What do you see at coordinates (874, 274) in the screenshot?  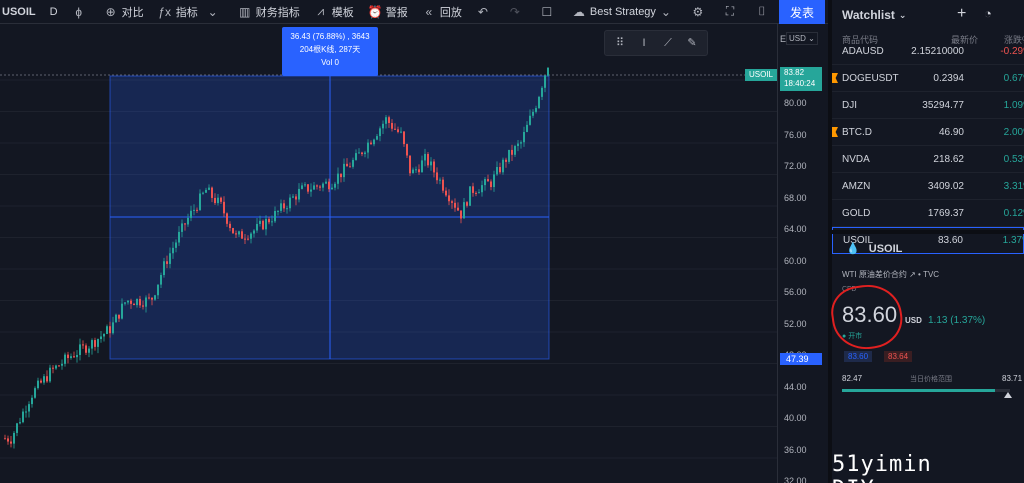 I see `detail-description: WTI 原油差价合约` at bounding box center [874, 274].